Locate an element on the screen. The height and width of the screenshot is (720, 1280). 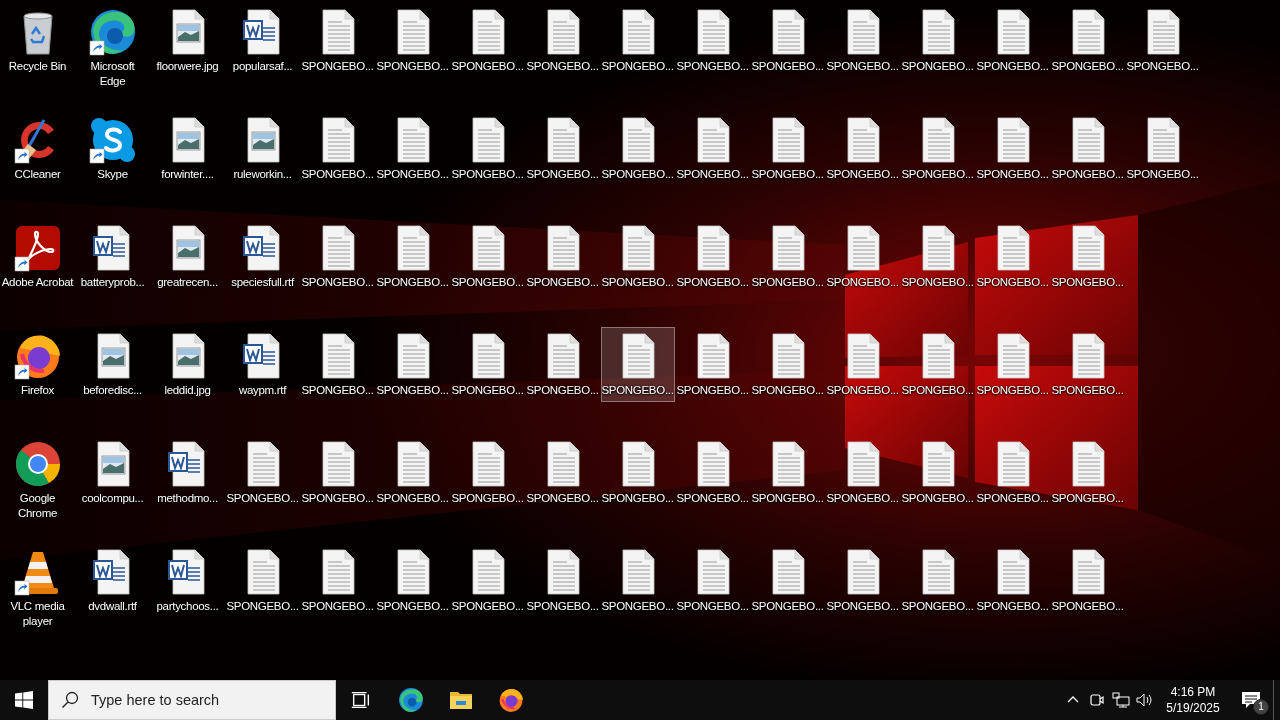
search-icon is located at coordinates (70, 700).